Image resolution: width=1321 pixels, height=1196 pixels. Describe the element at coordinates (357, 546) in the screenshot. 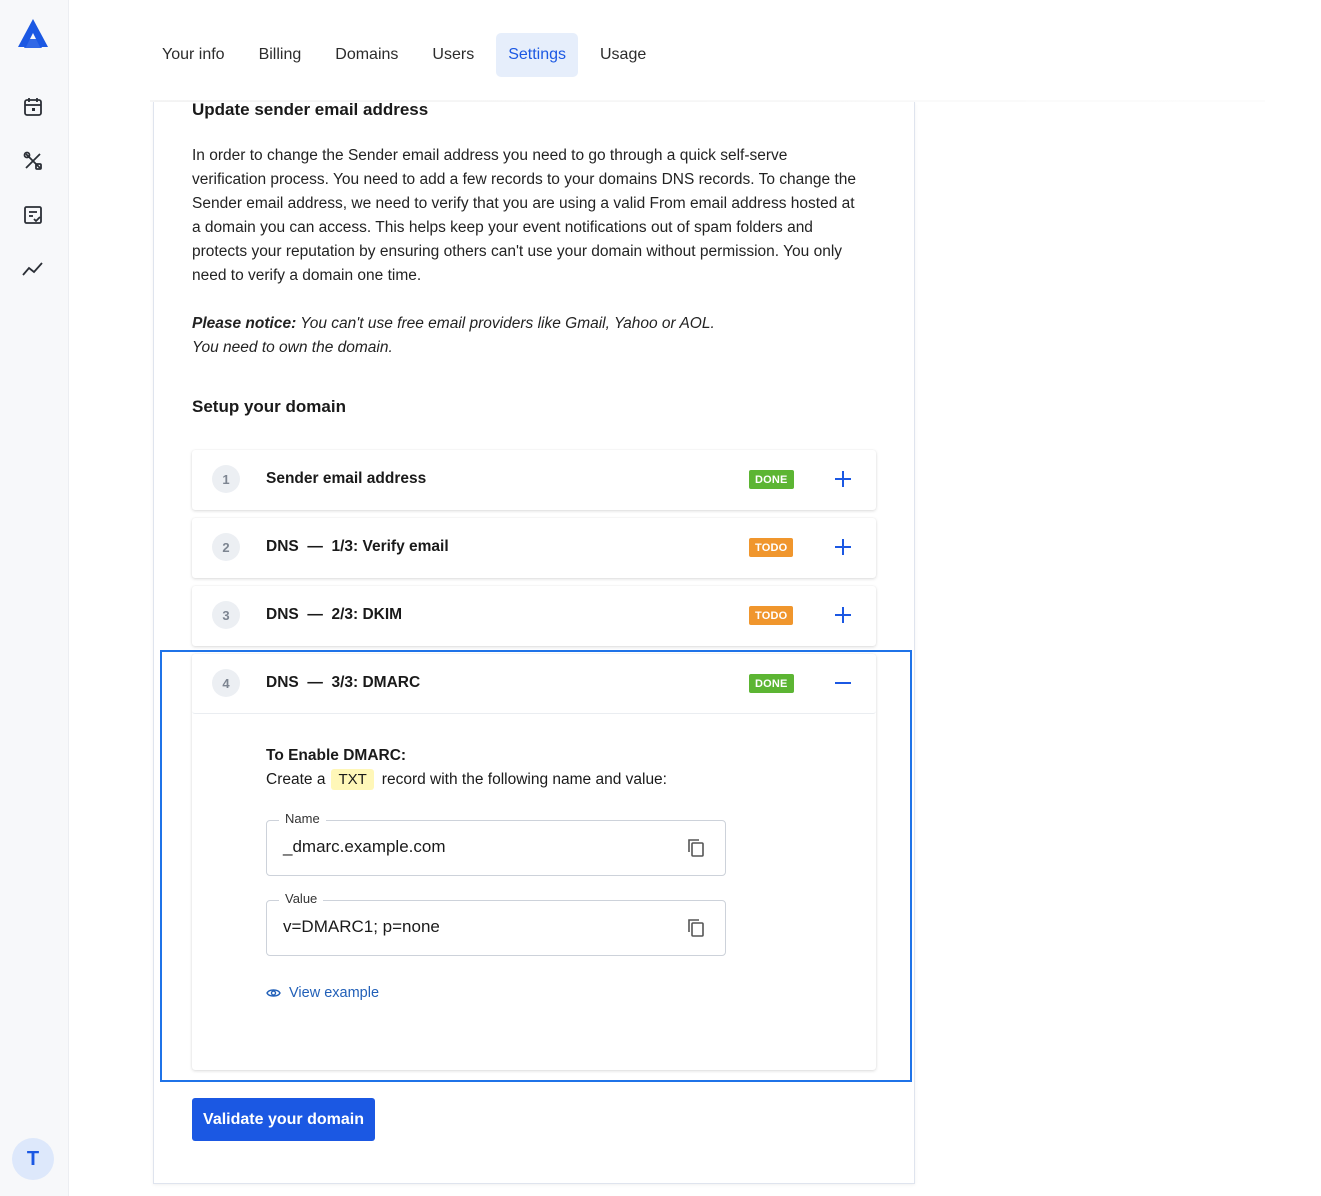

I see `step-title: DNS — 1/3: Verify email` at that location.